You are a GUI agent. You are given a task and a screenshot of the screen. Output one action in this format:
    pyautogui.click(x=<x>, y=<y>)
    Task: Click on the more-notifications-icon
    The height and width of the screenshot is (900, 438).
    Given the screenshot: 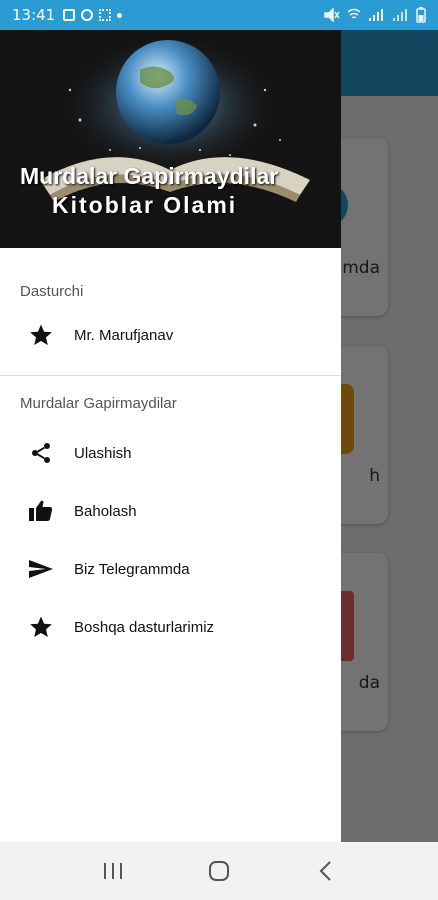 What is the action you would take?
    pyautogui.click(x=120, y=15)
    